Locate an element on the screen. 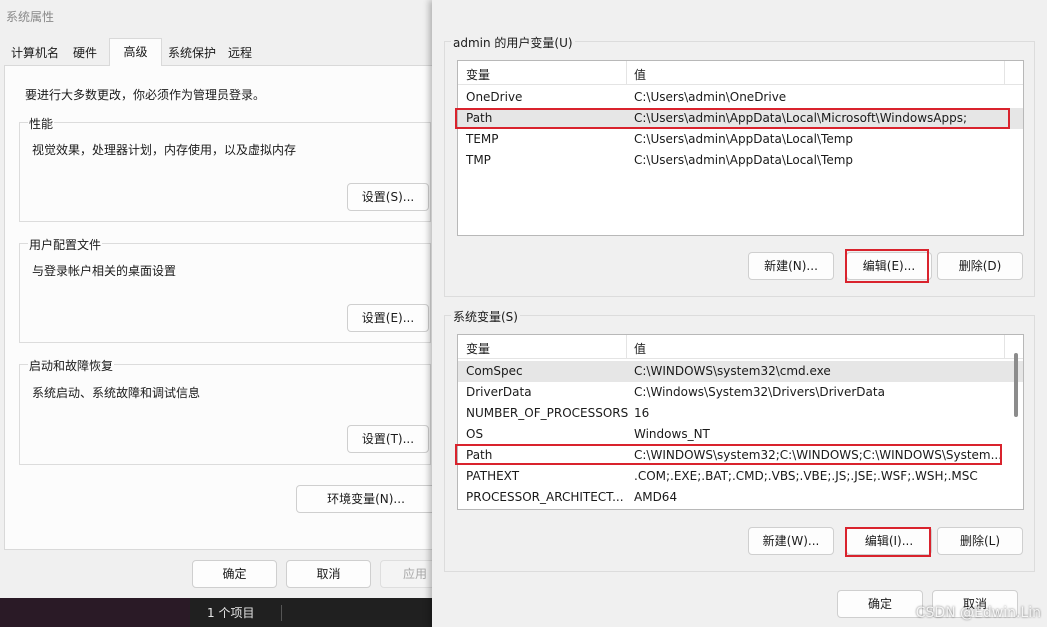  user-variables-label: admin 的用户变量(U) is located at coordinates (513, 42).